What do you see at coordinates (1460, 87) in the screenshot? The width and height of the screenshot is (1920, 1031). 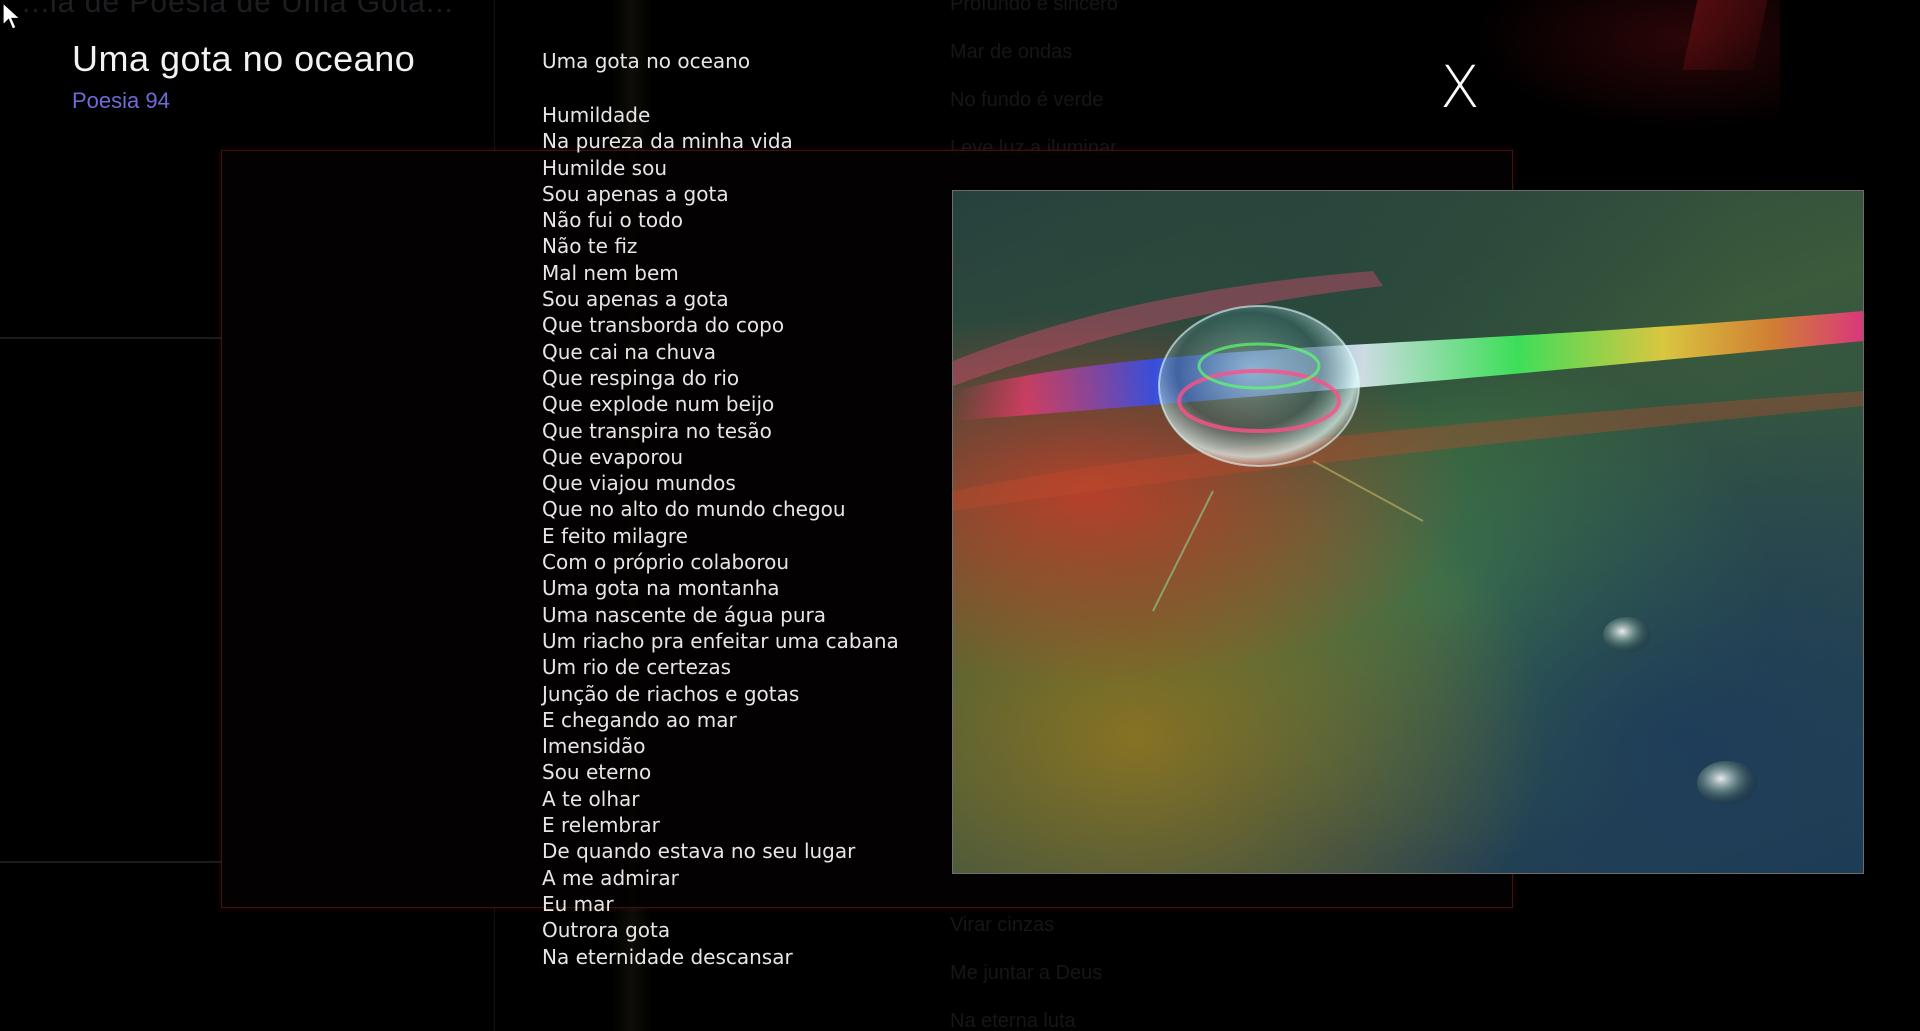 I see `close-button: X` at bounding box center [1460, 87].